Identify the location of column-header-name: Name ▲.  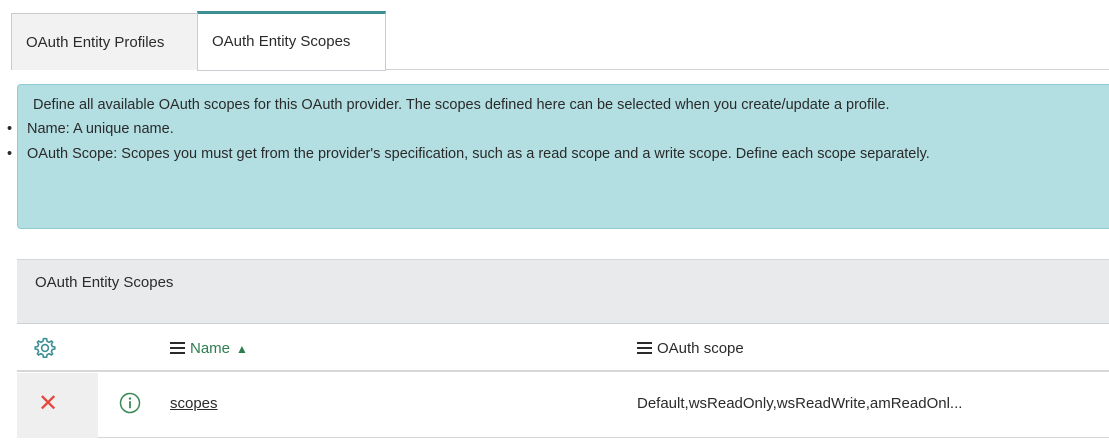
(209, 348).